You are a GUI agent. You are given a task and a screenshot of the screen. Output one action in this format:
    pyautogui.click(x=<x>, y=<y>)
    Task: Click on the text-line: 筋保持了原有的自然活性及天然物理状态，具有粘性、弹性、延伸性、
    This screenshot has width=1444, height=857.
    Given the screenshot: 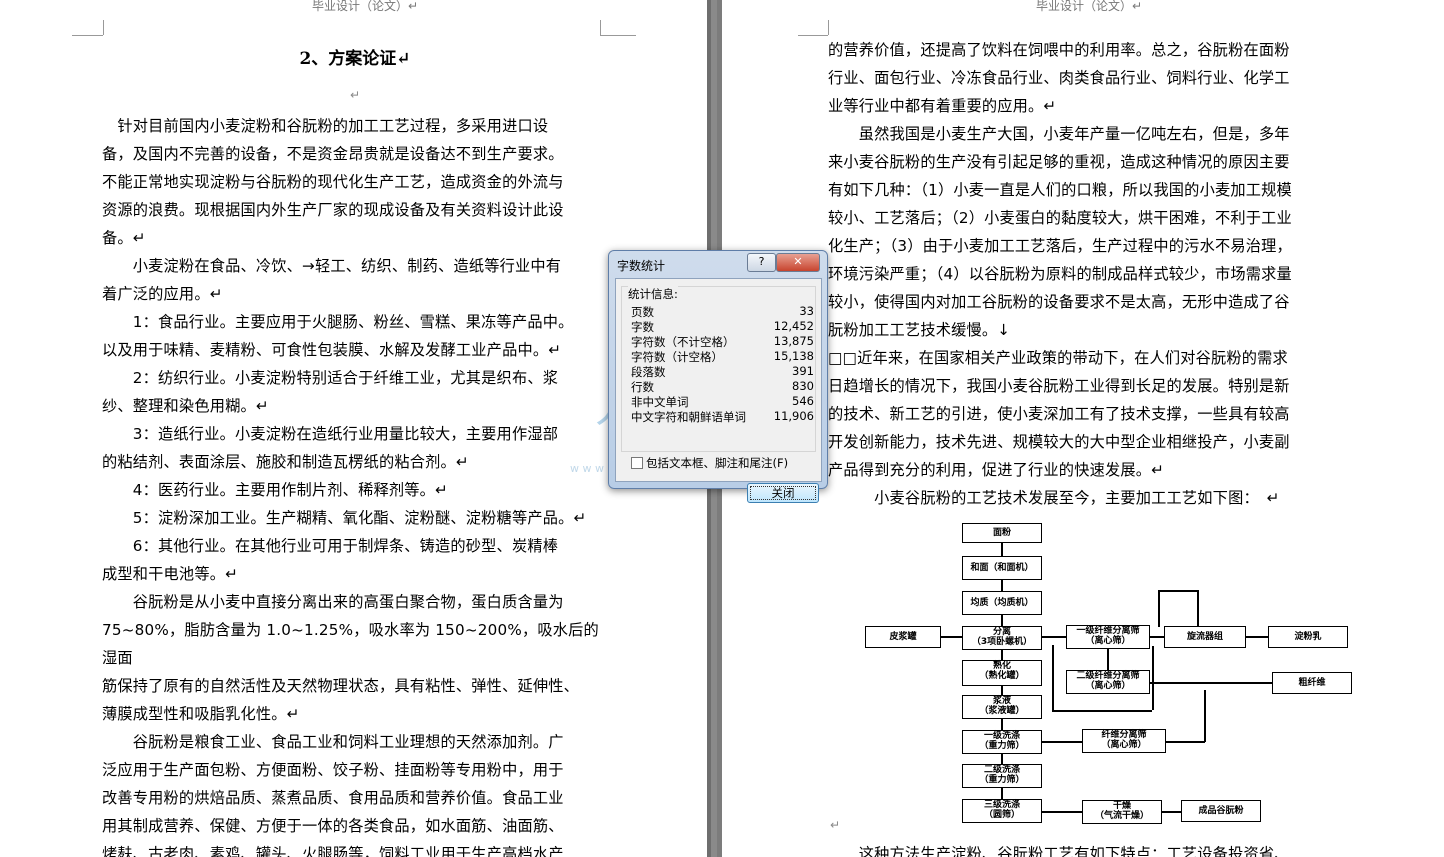 What is the action you would take?
    pyautogui.click(x=341, y=686)
    